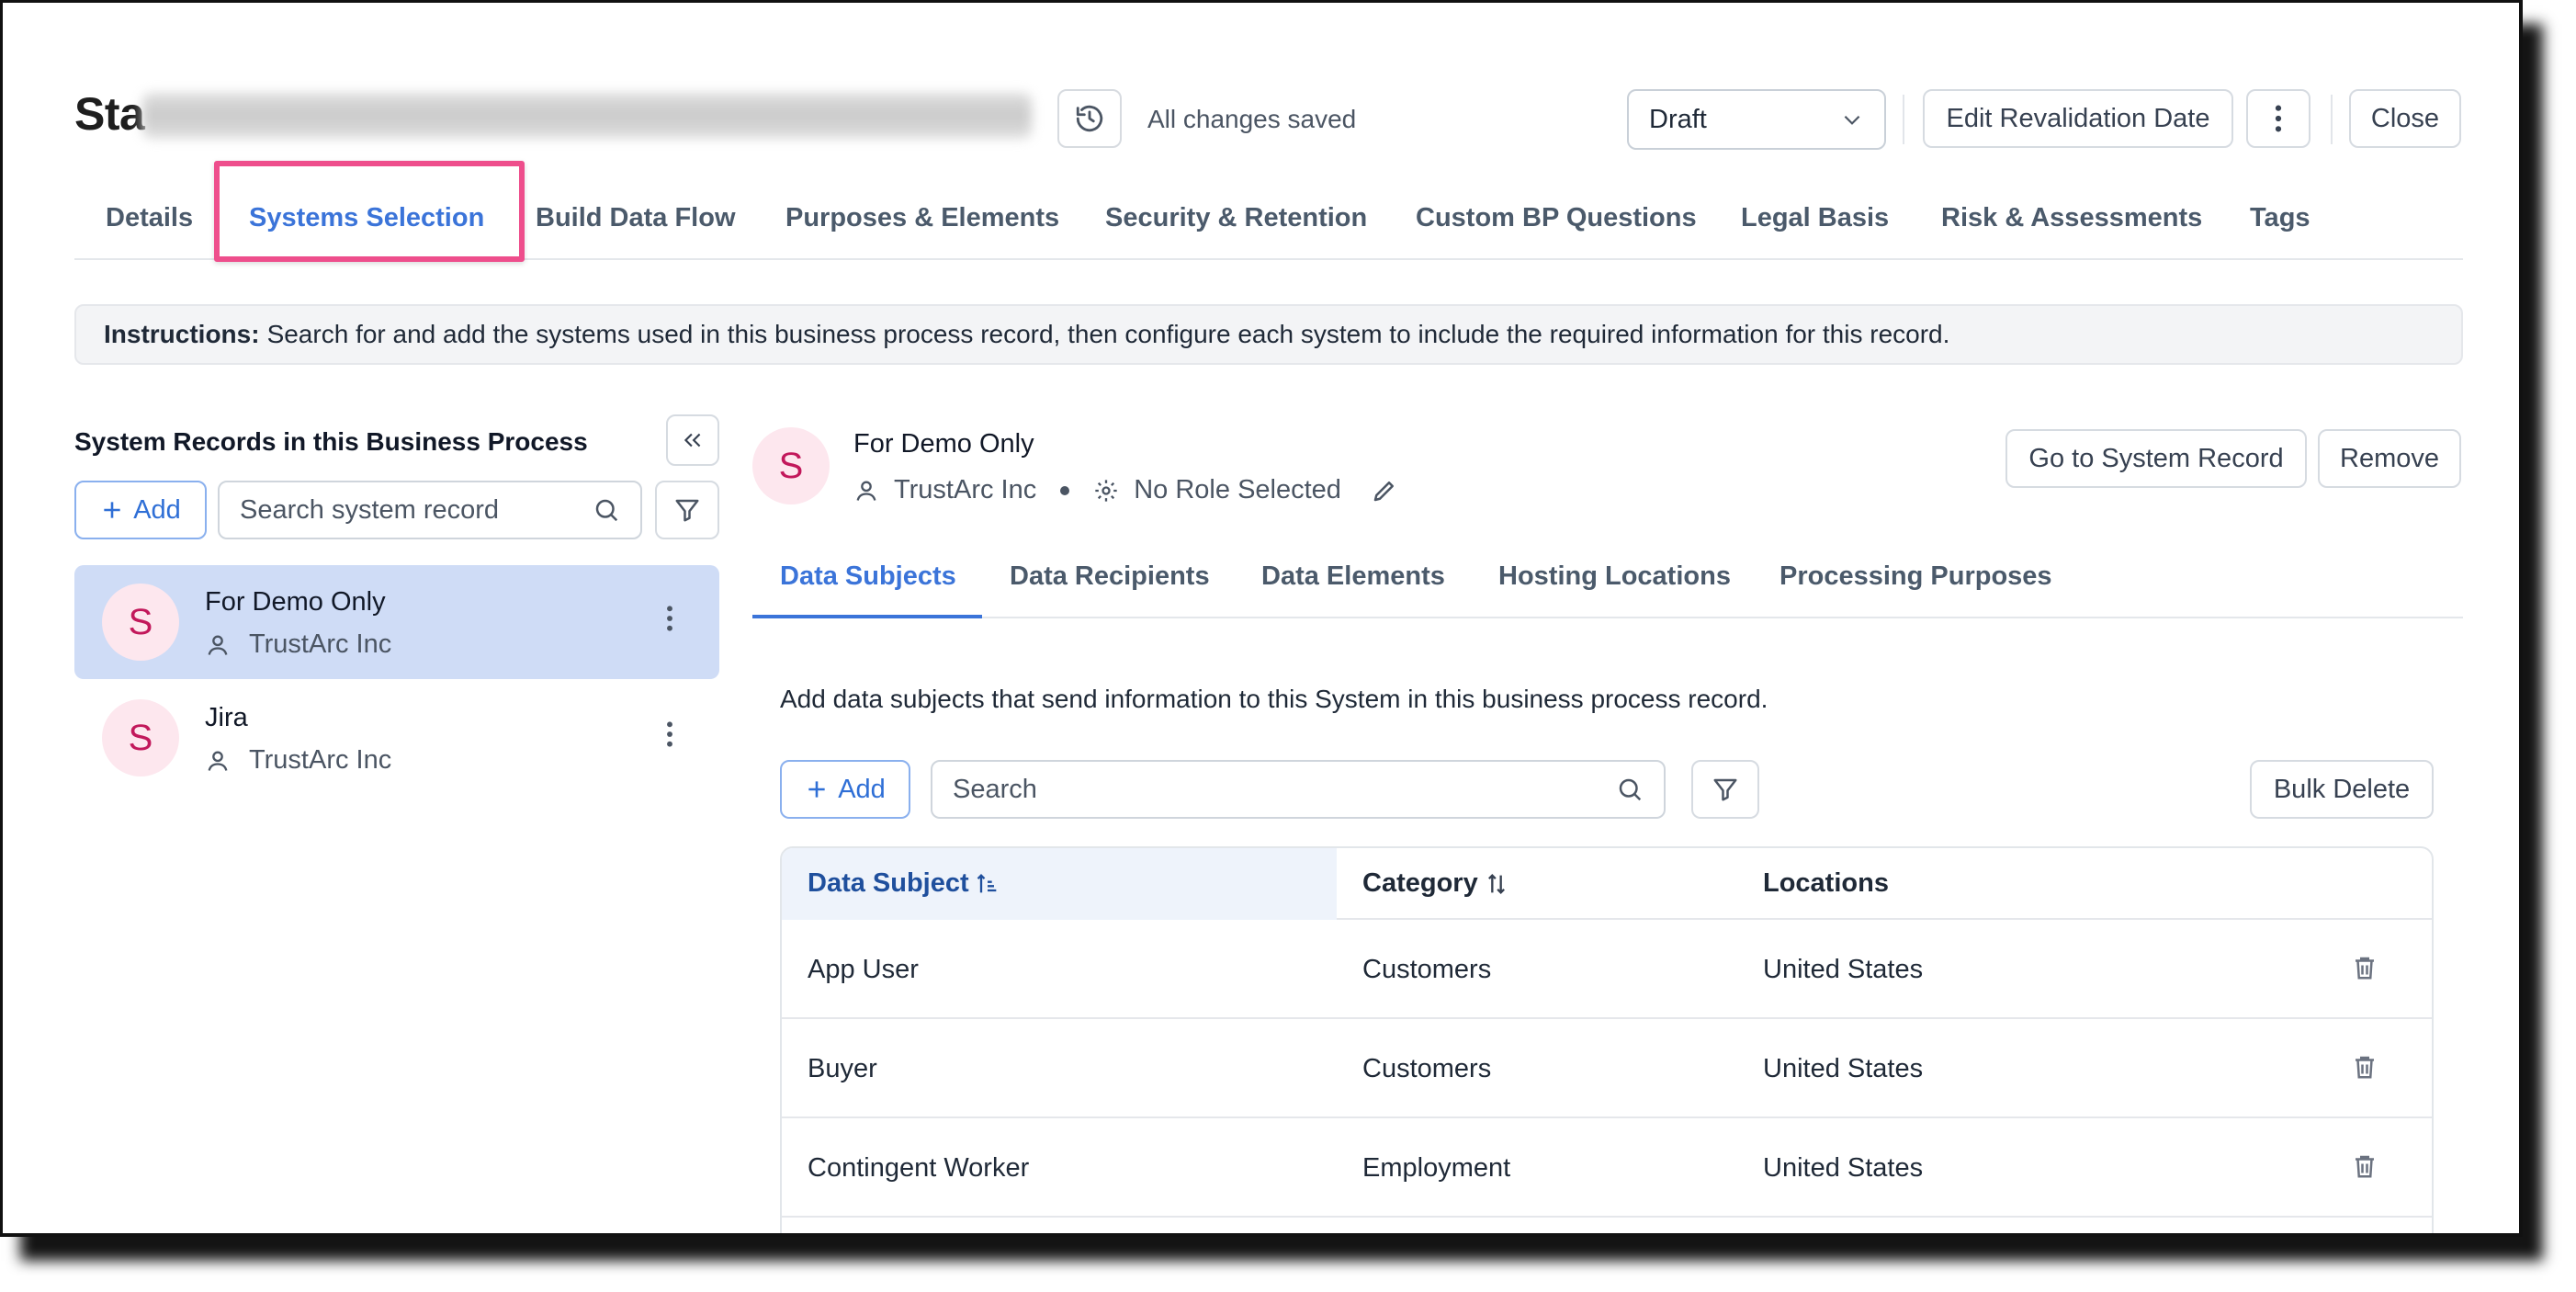  What do you see at coordinates (867, 616) in the screenshot?
I see `active-subtab-indicator` at bounding box center [867, 616].